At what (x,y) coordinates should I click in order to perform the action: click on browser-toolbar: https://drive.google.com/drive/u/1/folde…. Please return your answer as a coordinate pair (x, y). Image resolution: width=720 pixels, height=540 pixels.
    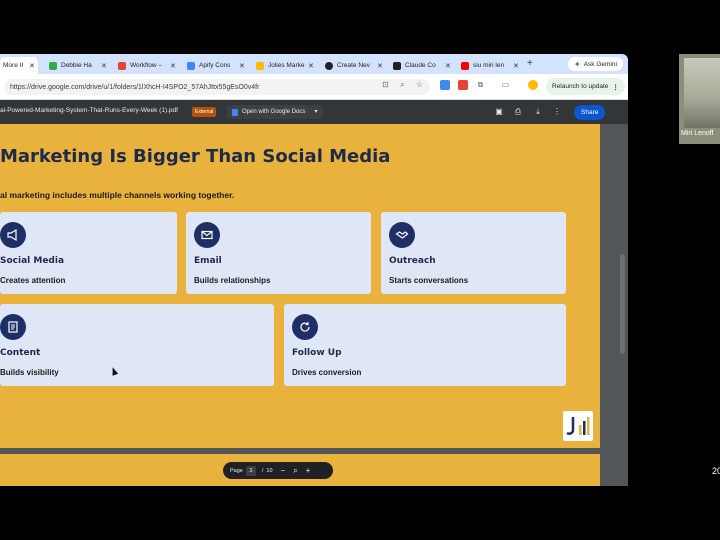
    Looking at the image, I should click on (314, 87).